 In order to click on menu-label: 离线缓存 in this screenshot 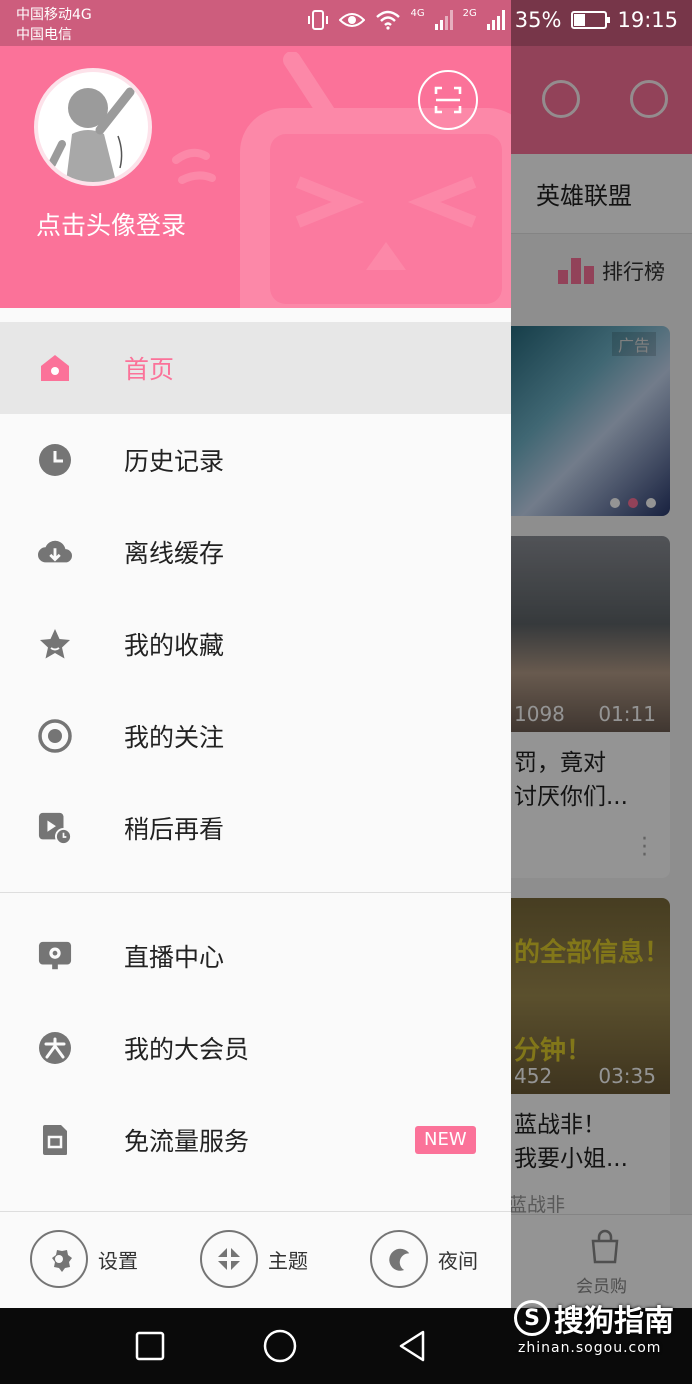, I will do `click(174, 553)`.